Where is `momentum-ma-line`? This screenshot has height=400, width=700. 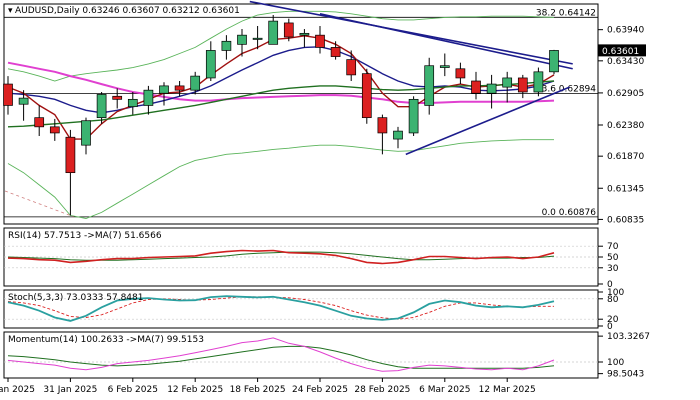 momentum-ma-line is located at coordinates (281, 357).